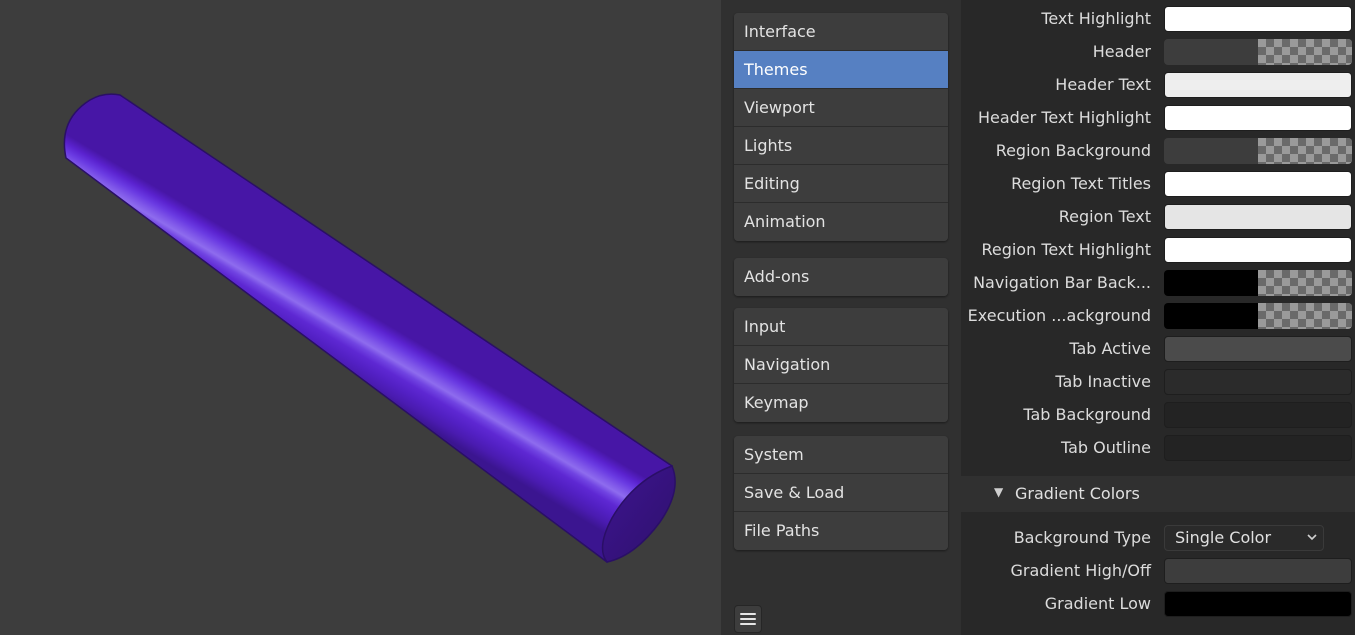 This screenshot has width=1355, height=635. Describe the element at coordinates (1073, 150) in the screenshot. I see `property-label: Region Background` at that location.